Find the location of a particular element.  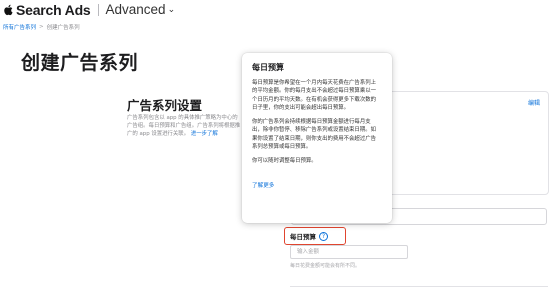

daily-budget-label: 每日预算 ? is located at coordinates (309, 236).